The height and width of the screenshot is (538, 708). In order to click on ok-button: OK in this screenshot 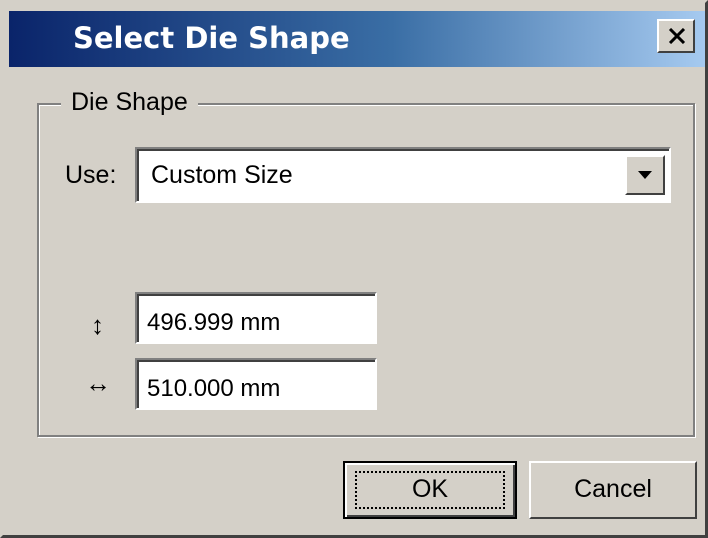, I will do `click(430, 490)`.